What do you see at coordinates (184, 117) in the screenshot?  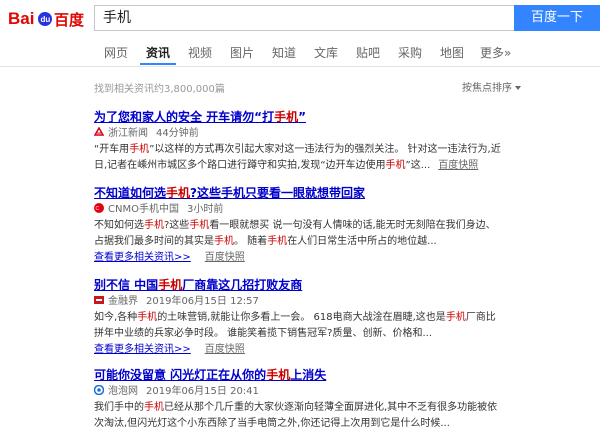 I see `title-text: 为了您和家人的安全 开车请勿“打` at bounding box center [184, 117].